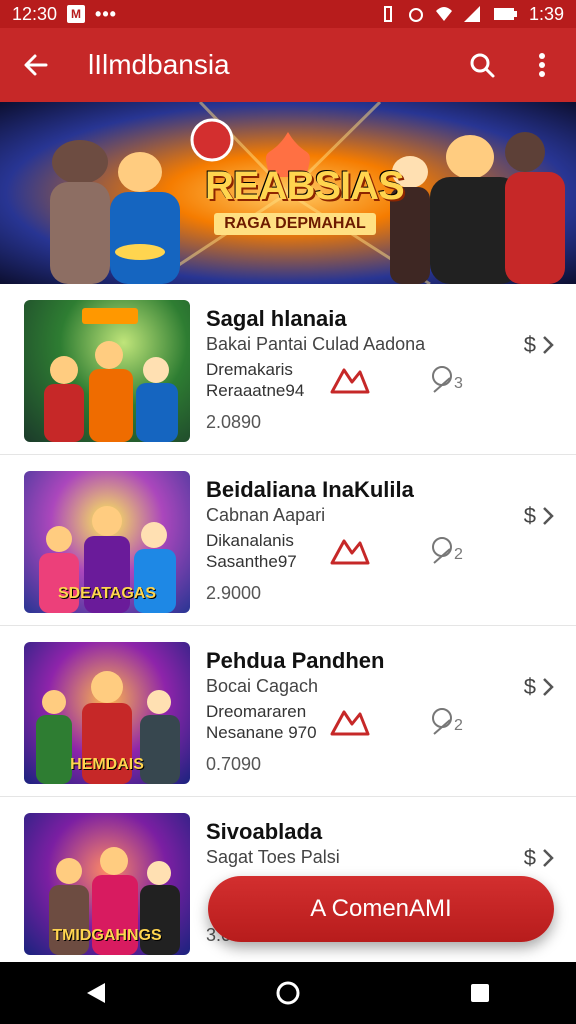 The width and height of the screenshot is (576, 1024). Describe the element at coordinates (264, 831) in the screenshot. I see `item-title: Sivoablada` at that location.